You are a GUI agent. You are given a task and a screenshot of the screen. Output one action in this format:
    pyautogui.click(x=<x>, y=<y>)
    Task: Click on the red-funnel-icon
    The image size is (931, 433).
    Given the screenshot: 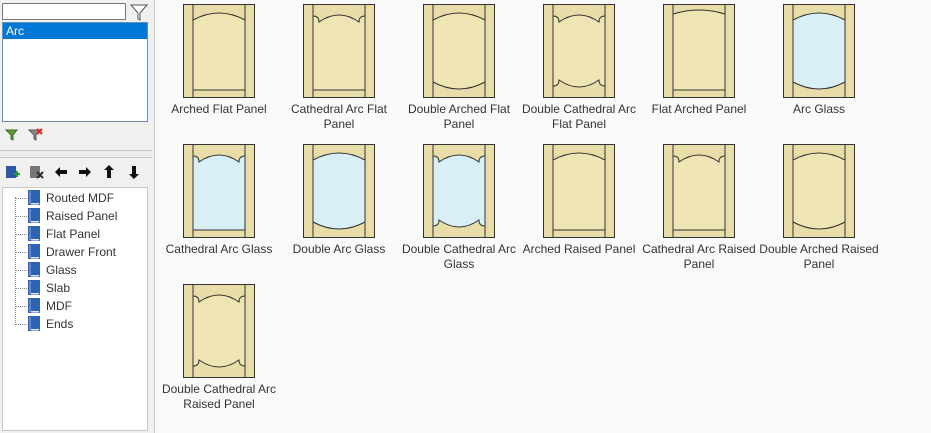 What is the action you would take?
    pyautogui.click(x=35, y=134)
    